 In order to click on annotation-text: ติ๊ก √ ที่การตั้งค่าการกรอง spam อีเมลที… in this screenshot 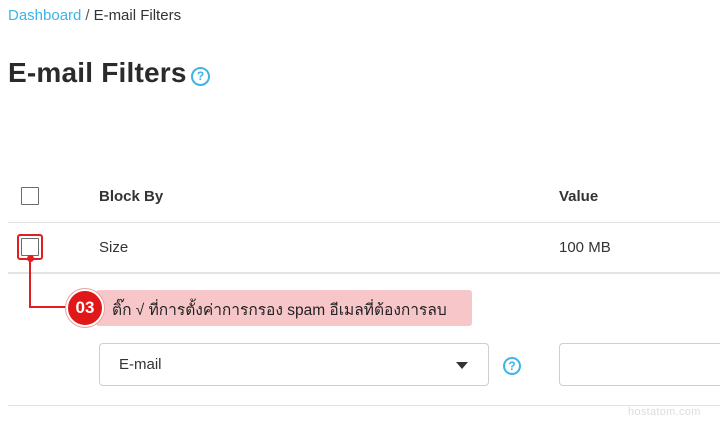, I will do `click(279, 310)`.